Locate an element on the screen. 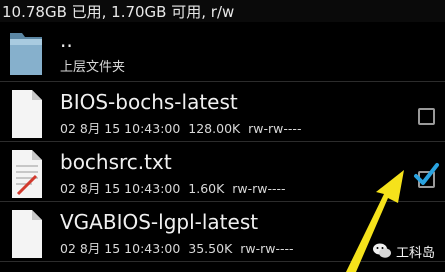 The image size is (445, 272). parent-folder-label: 上层文件夹 is located at coordinates (93, 67).